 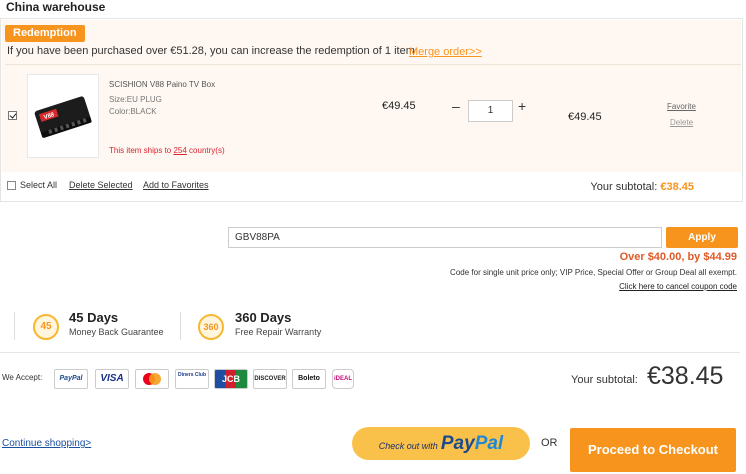 What do you see at coordinates (205, 150) in the screenshot?
I see `ship-note-suffix: country(s)` at bounding box center [205, 150].